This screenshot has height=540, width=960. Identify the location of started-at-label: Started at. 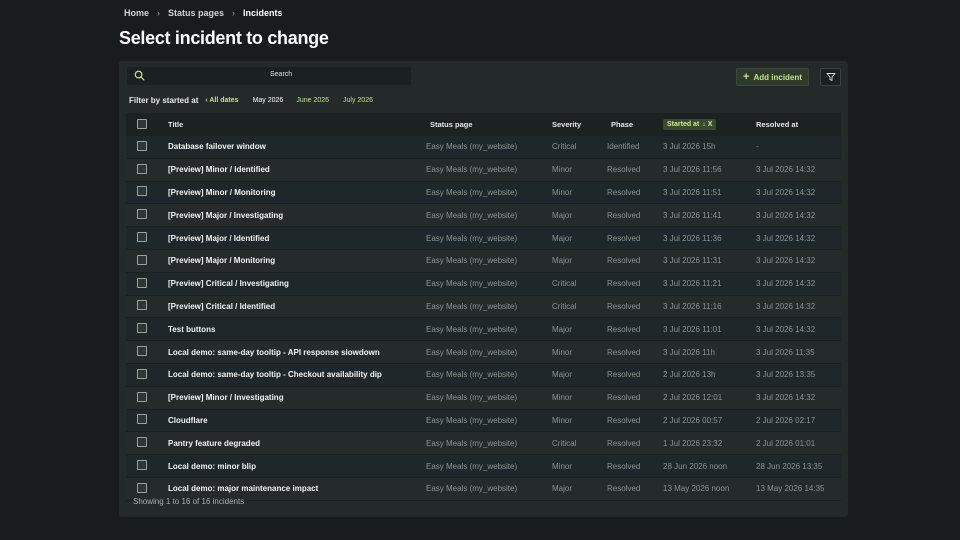
(683, 124).